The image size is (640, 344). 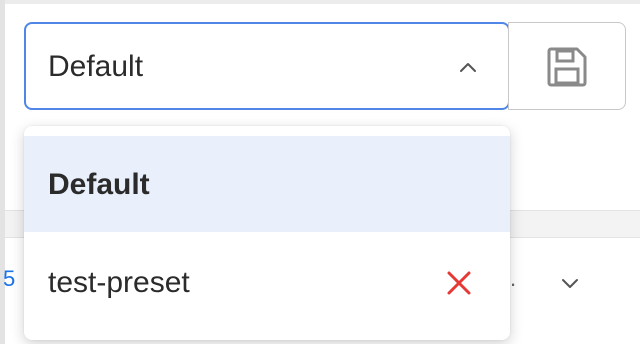 What do you see at coordinates (570, 283) in the screenshot?
I see `chevron-down-icon` at bounding box center [570, 283].